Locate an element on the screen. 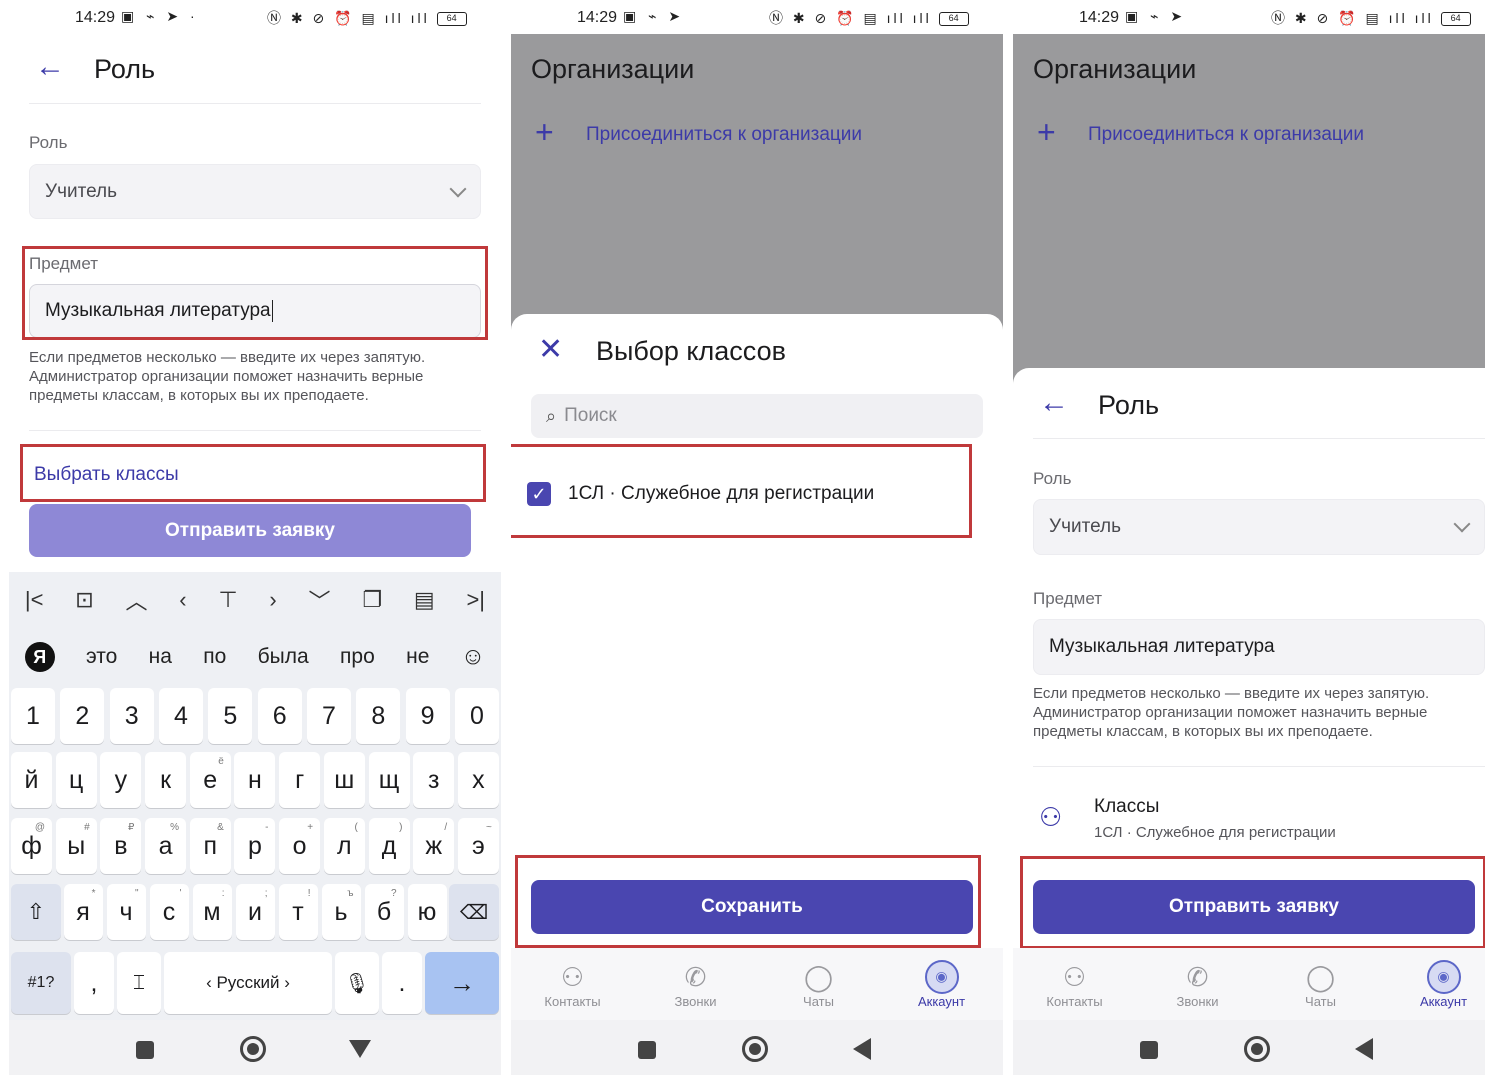  key: о + is located at coordinates (300, 846).